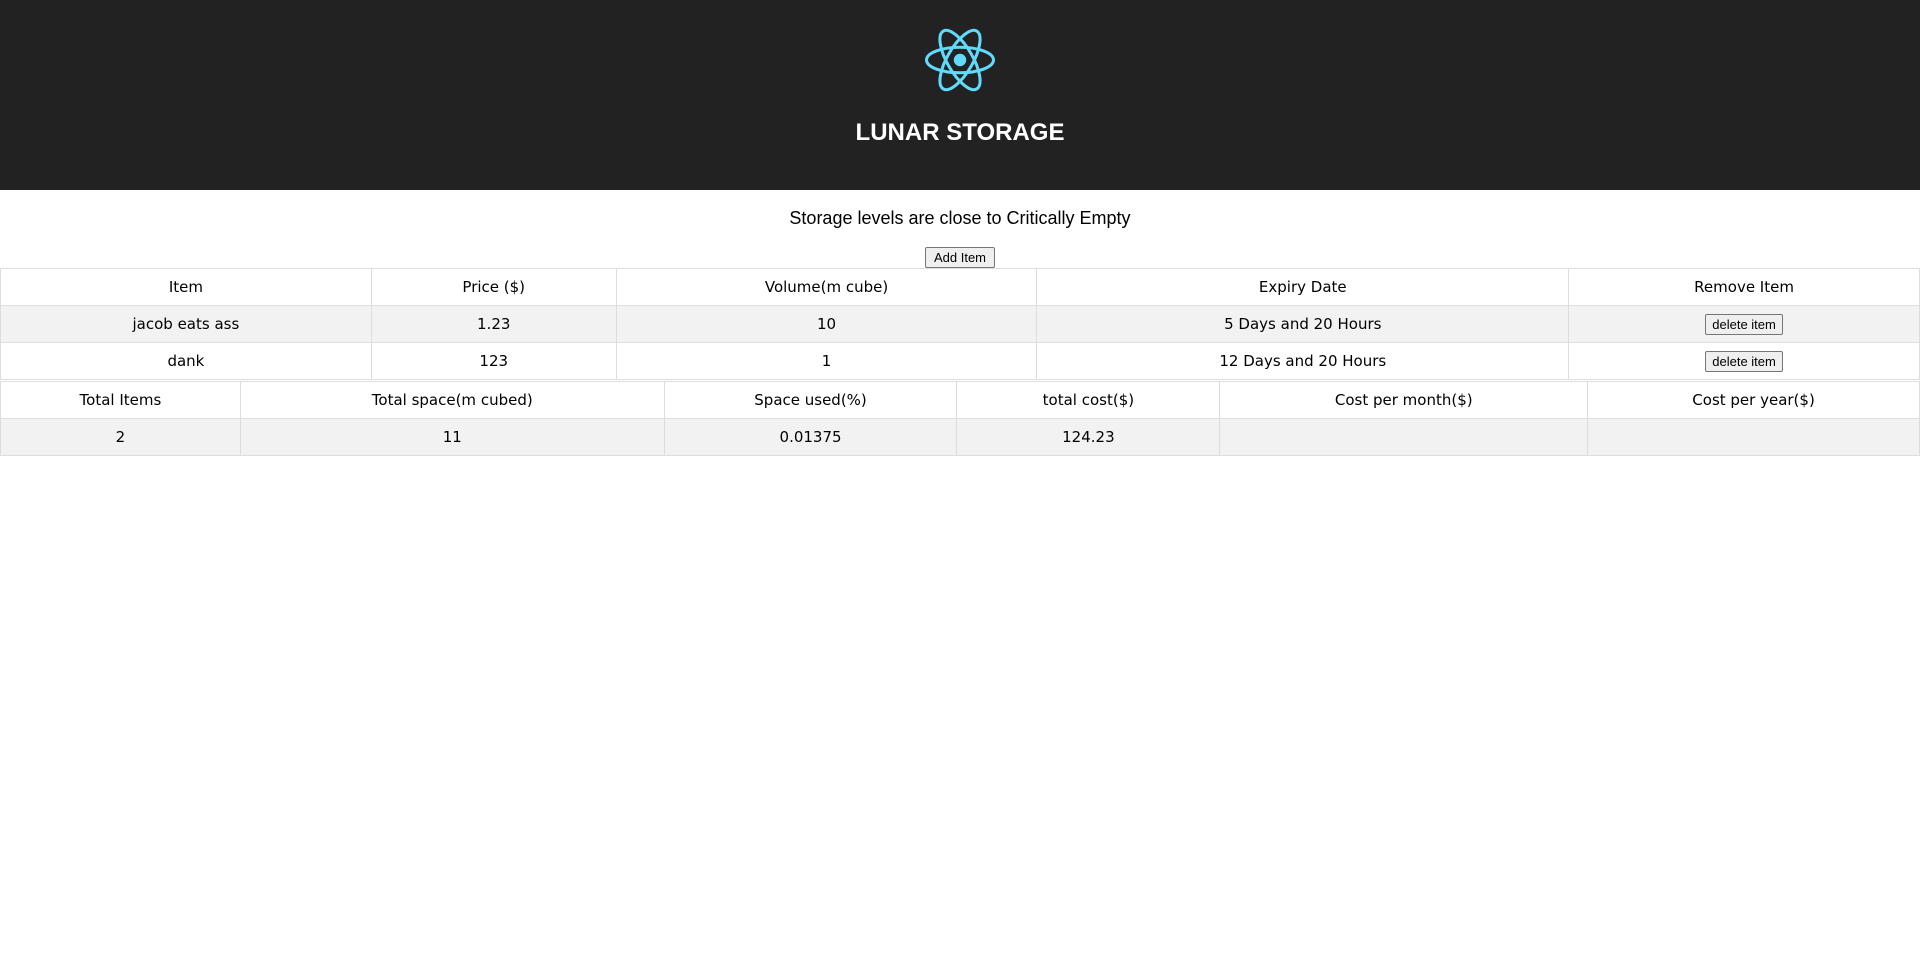  Describe the element at coordinates (960, 60) in the screenshot. I see `react-atom-icon` at that location.